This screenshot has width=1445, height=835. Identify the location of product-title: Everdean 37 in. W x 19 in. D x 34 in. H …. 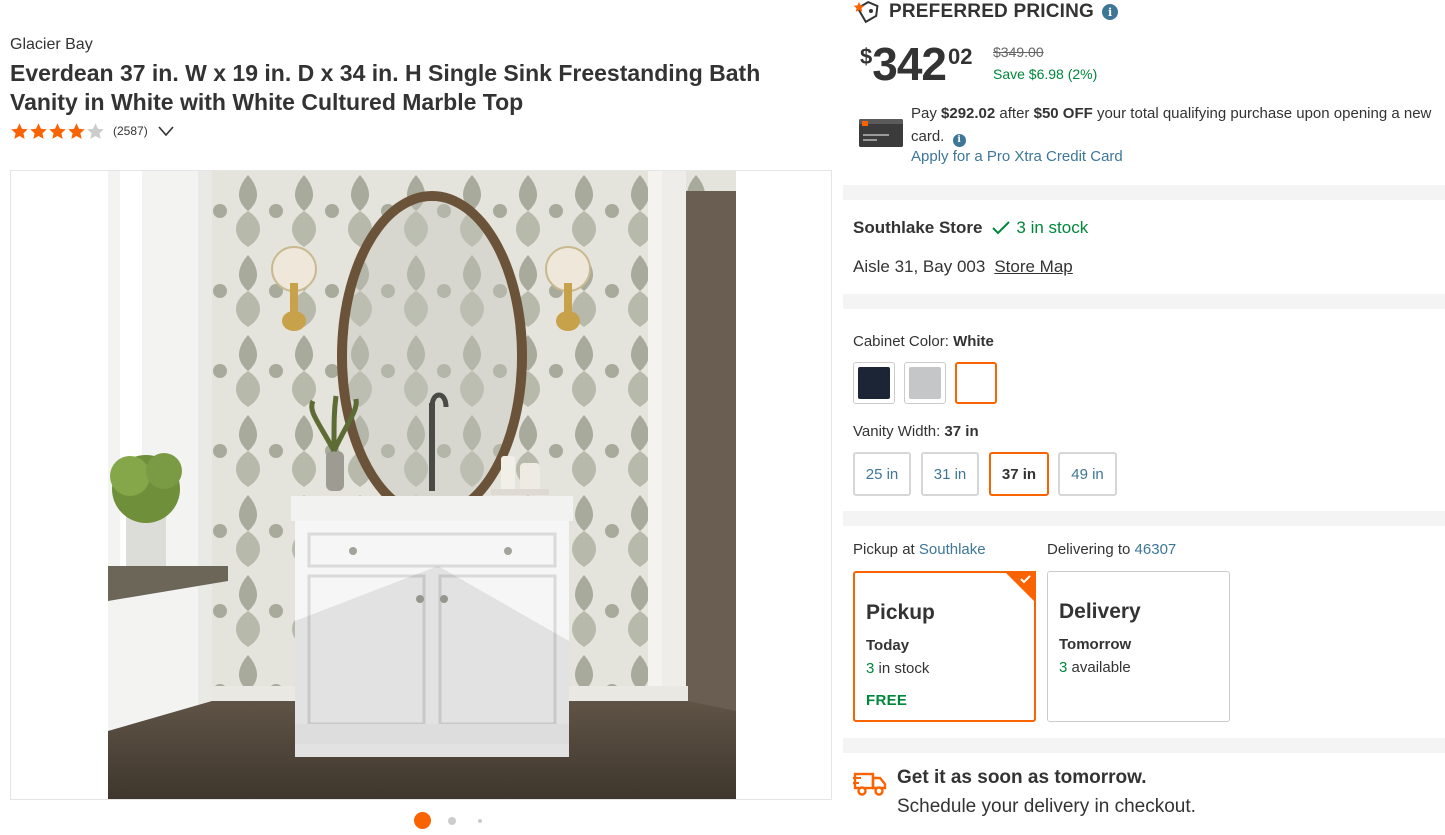
(385, 87).